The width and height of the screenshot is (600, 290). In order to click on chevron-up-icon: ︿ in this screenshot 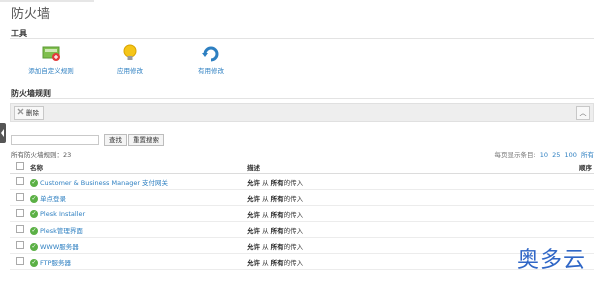, I will do `click(583, 113)`.